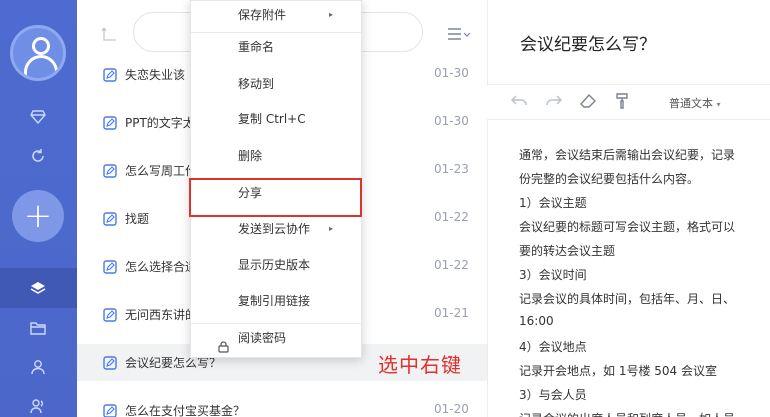 Image resolution: width=770 pixels, height=417 pixels. What do you see at coordinates (451, 409) in the screenshot?
I see `note-date: 01-20` at bounding box center [451, 409].